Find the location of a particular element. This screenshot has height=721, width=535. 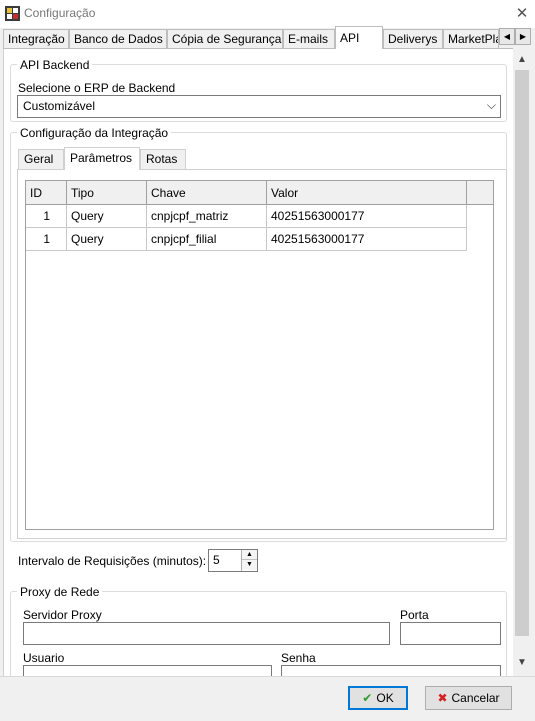

grid-cell-chave: cnpjcpf_matriz is located at coordinates (207, 216).